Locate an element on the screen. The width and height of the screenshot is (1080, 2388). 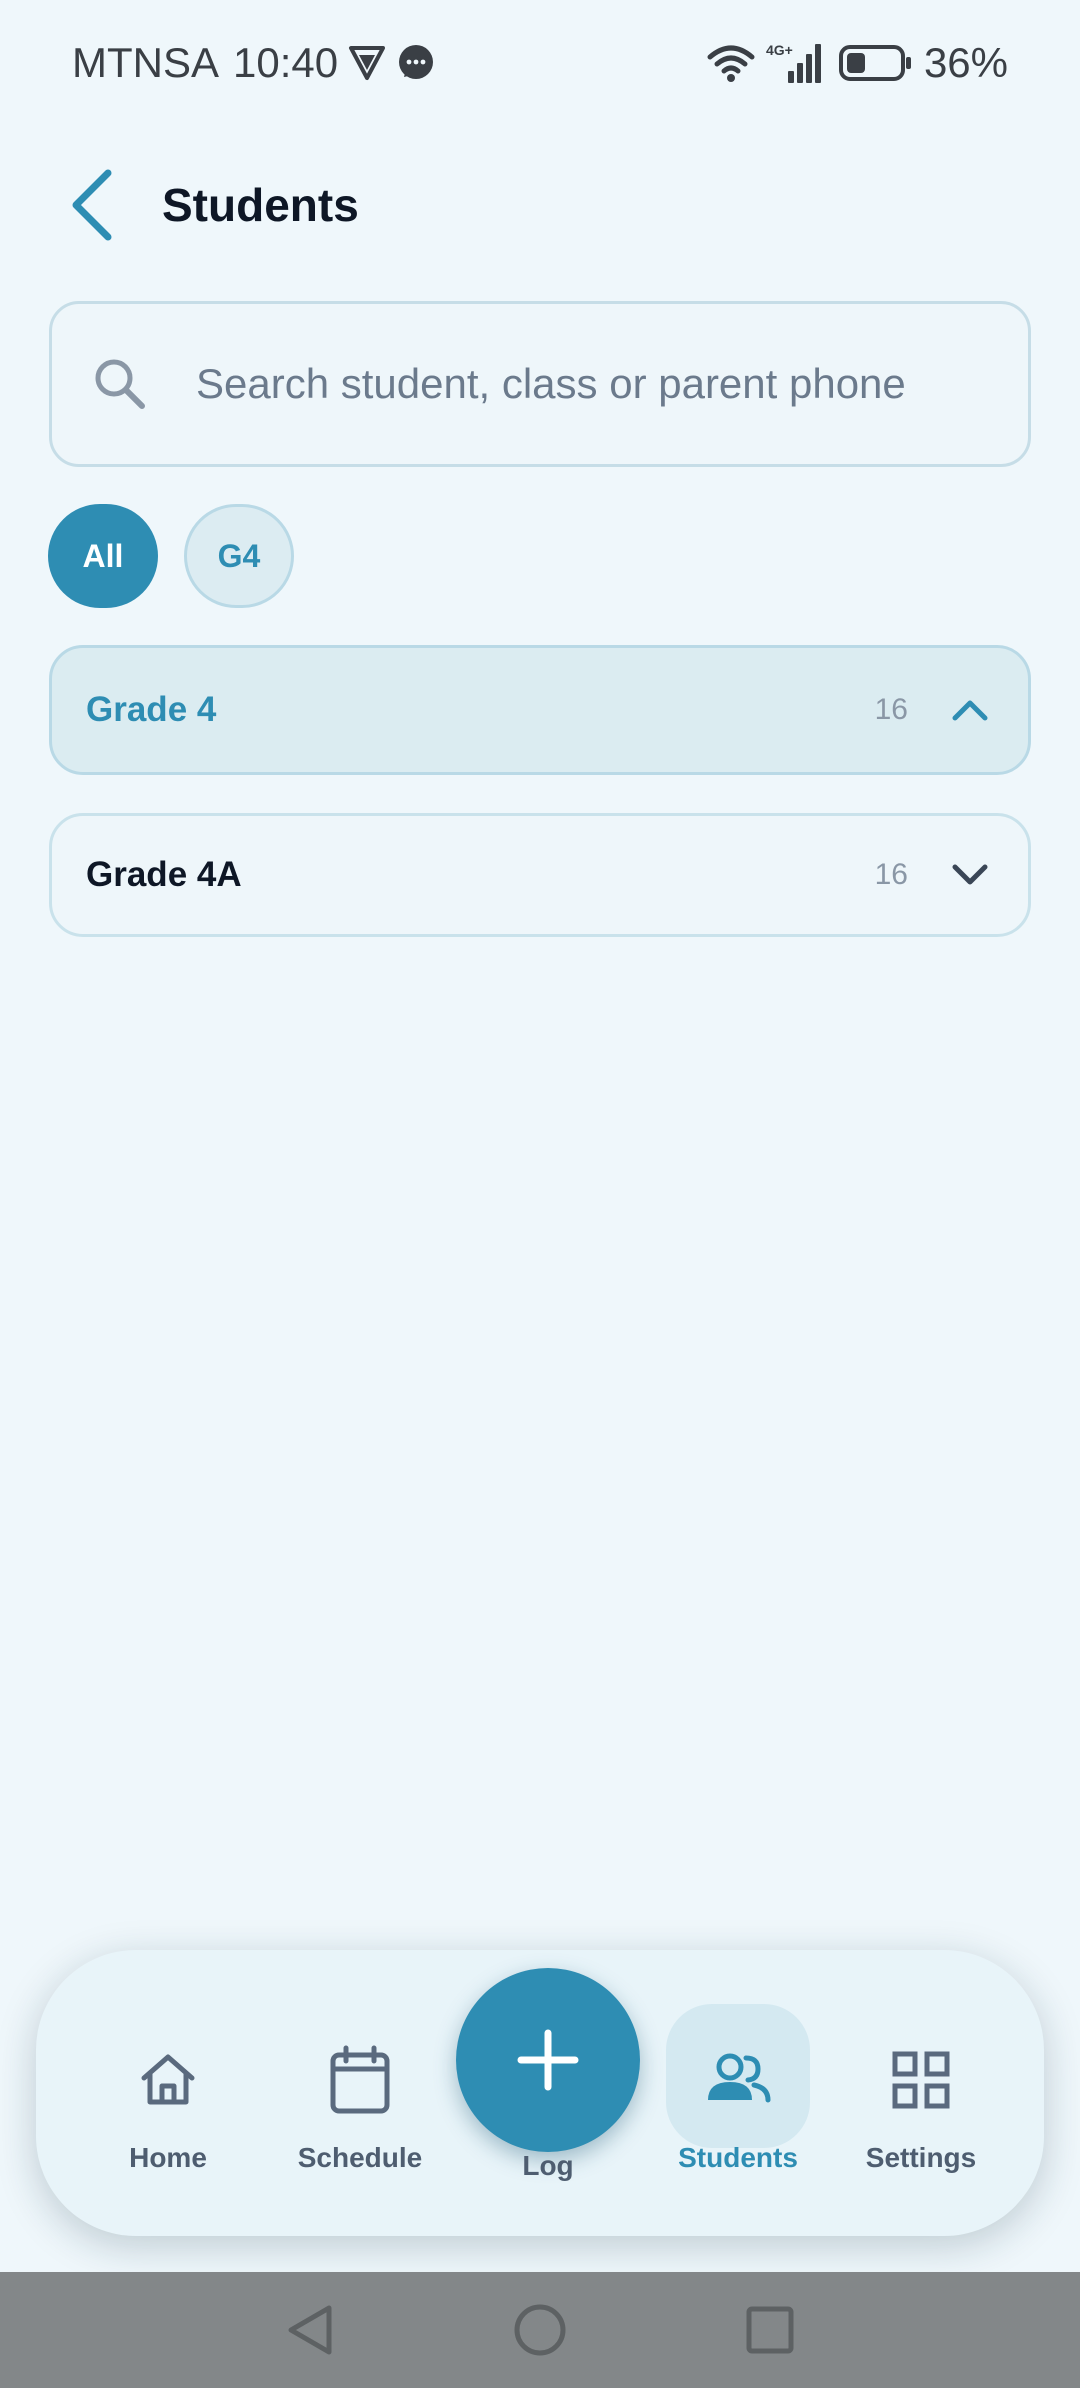
square-recents-icon is located at coordinates (770, 2330).